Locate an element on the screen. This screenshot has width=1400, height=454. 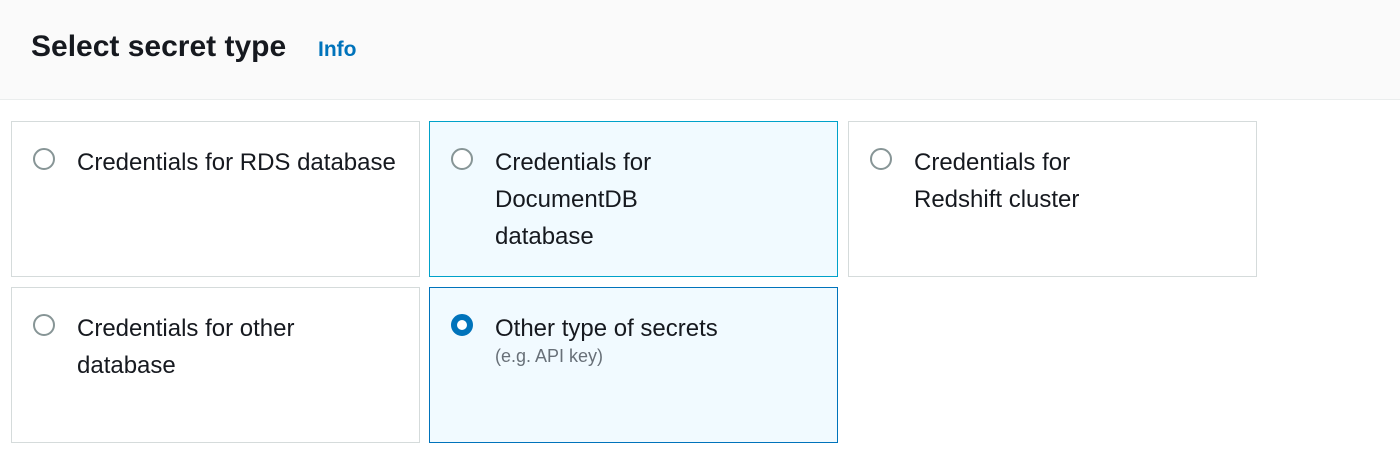
option-label: Credentials for DocumentDB database is located at coordinates (573, 199).